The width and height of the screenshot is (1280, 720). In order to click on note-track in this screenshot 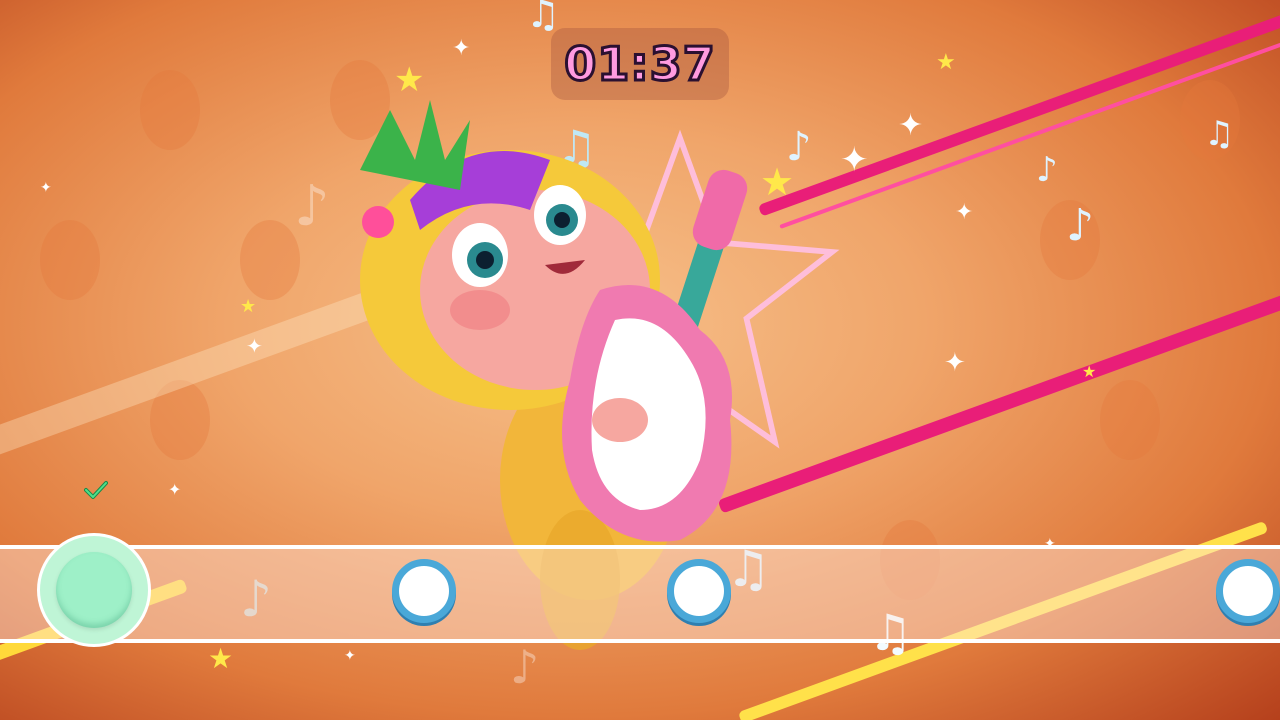, I will do `click(640, 594)`.